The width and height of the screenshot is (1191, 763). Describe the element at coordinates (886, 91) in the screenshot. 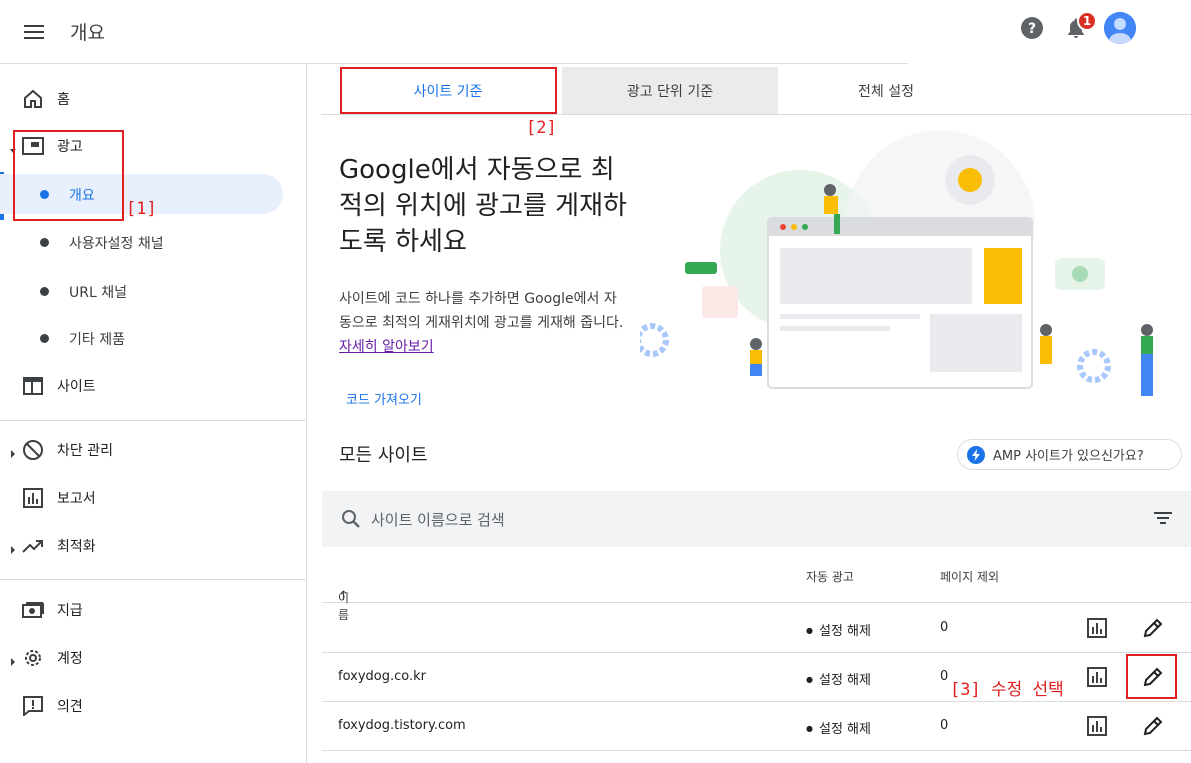

I see `tab-global-settings: 전체 설정` at that location.